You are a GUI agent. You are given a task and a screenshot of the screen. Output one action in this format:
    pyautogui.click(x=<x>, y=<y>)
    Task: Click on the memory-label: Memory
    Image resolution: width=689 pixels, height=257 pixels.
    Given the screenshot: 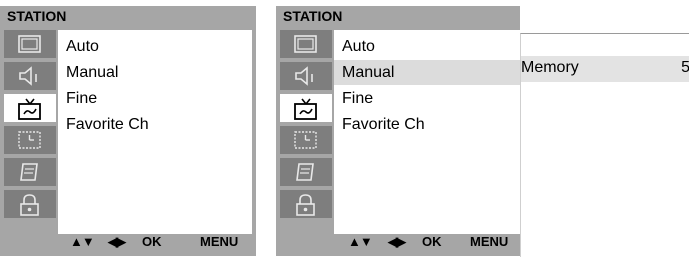 What is the action you would take?
    pyautogui.click(x=550, y=67)
    